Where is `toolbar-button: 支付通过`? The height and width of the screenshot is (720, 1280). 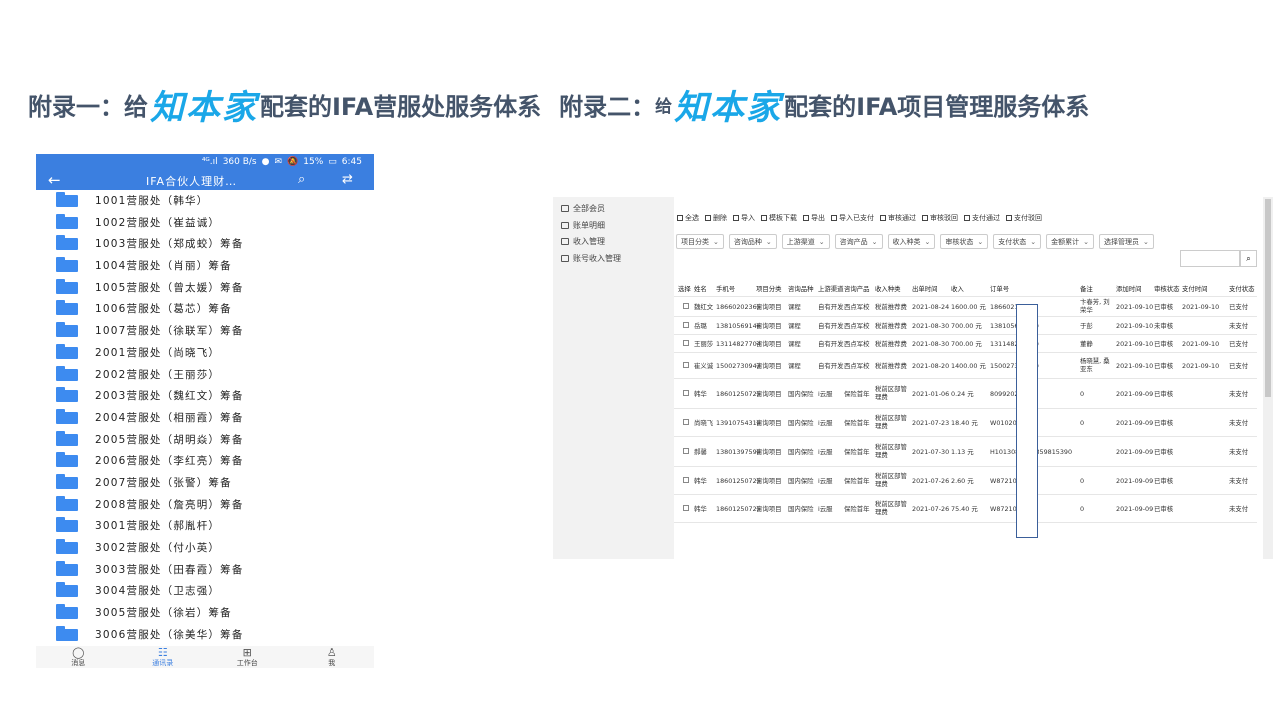 toolbar-button: 支付通过 is located at coordinates (982, 218).